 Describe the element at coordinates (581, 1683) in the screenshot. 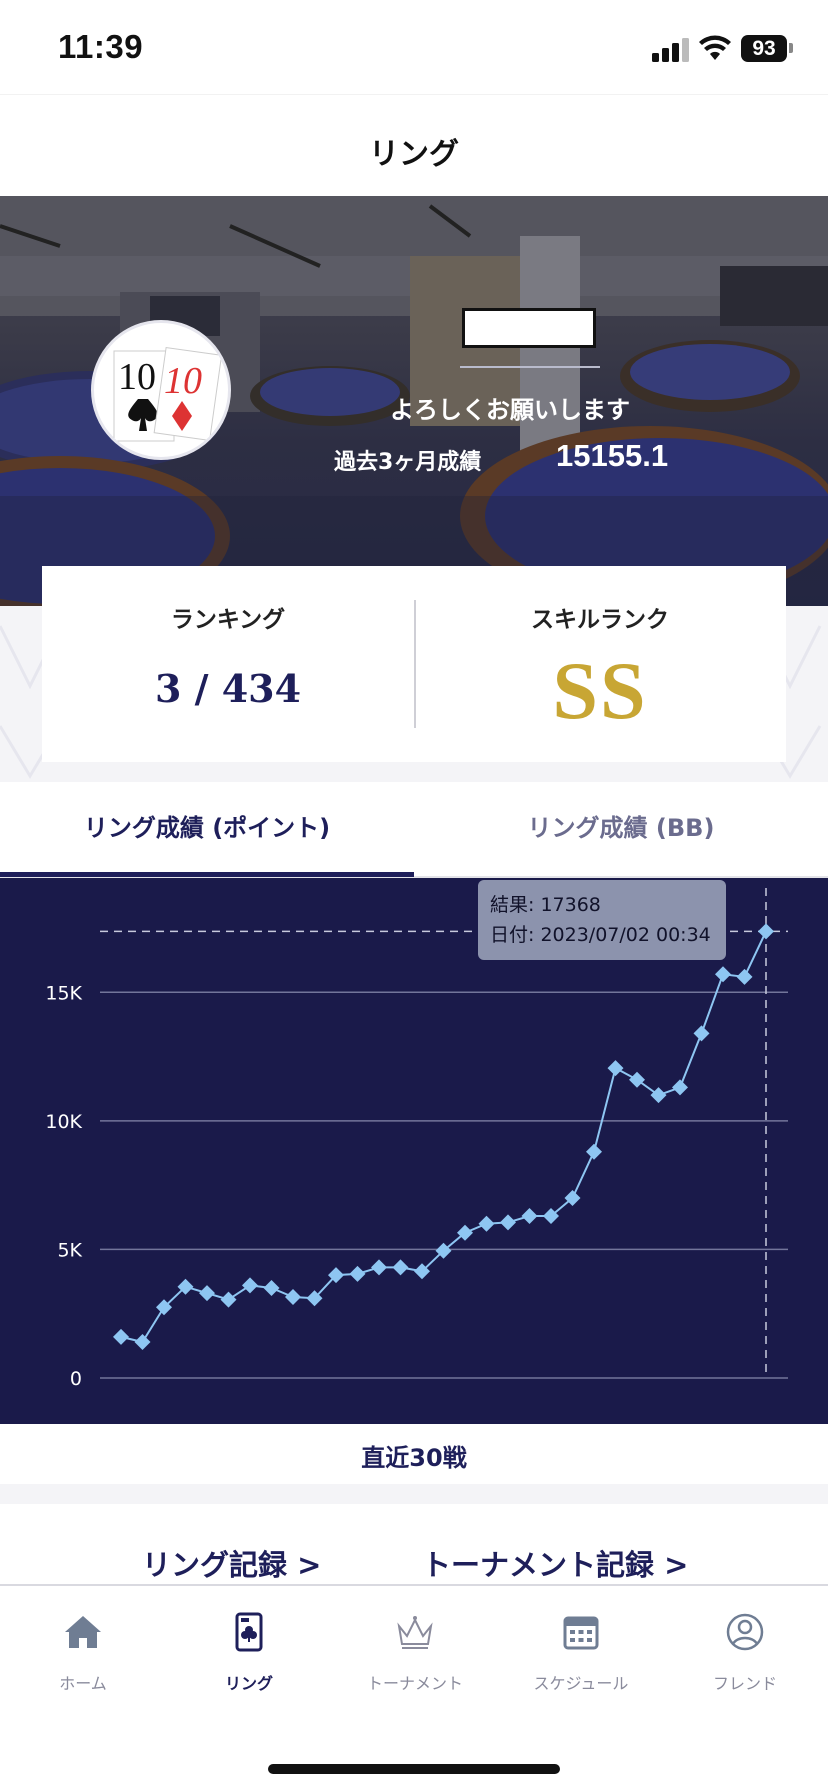

I see `nav-label-schedule: スケジュール` at that location.